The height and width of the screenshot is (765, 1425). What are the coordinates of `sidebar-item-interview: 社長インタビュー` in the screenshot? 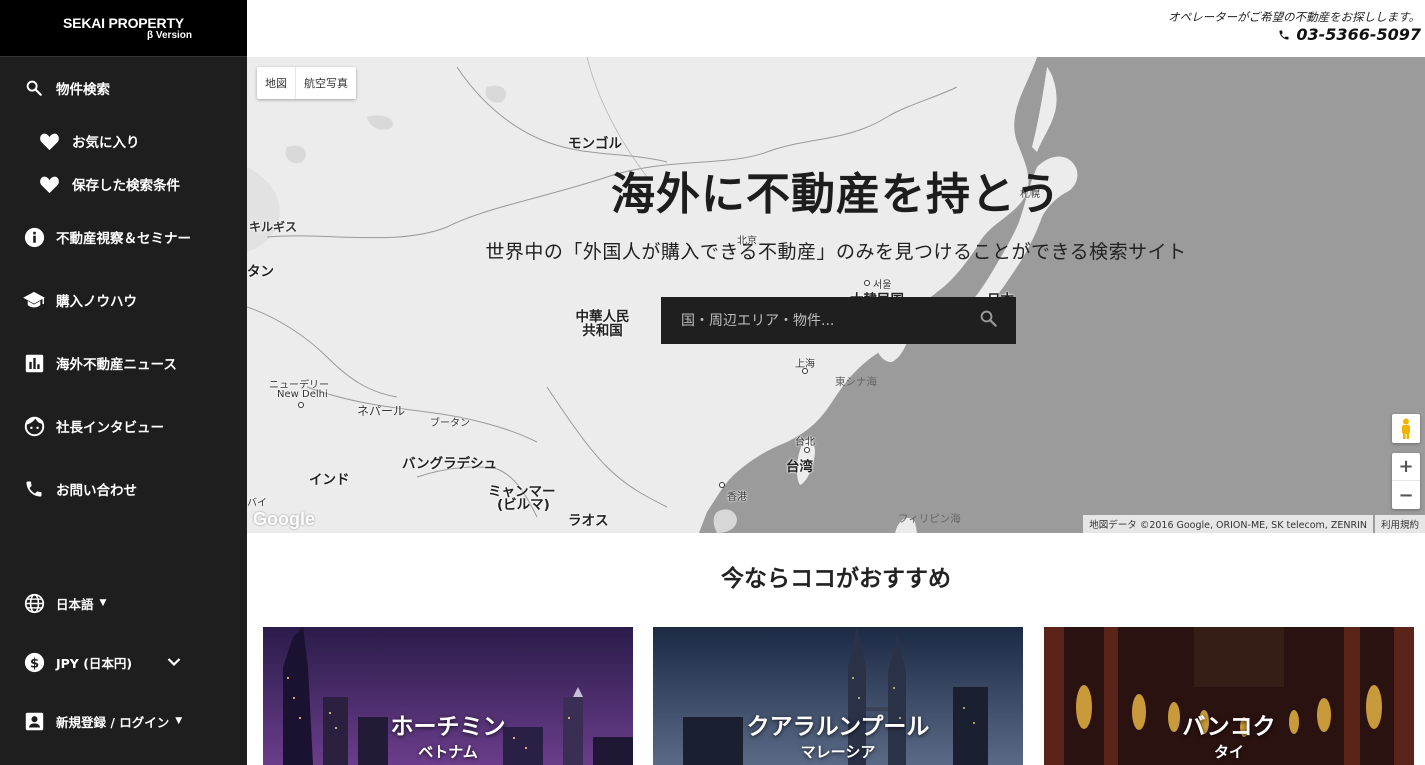 It's located at (123, 426).